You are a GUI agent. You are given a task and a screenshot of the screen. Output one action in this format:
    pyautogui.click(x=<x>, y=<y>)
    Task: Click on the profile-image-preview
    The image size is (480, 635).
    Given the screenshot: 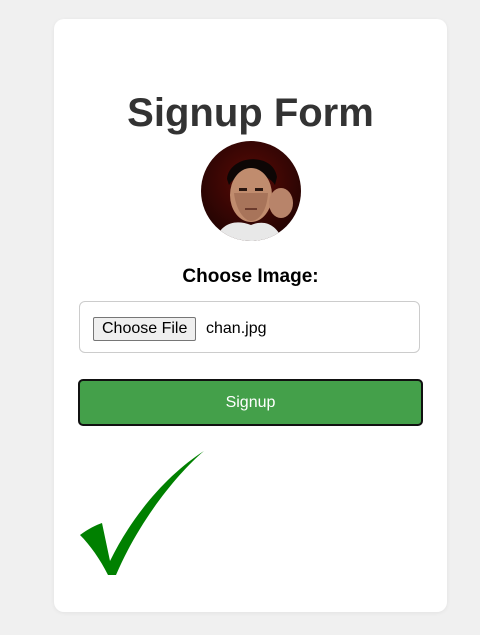 What is the action you would take?
    pyautogui.click(x=251, y=191)
    